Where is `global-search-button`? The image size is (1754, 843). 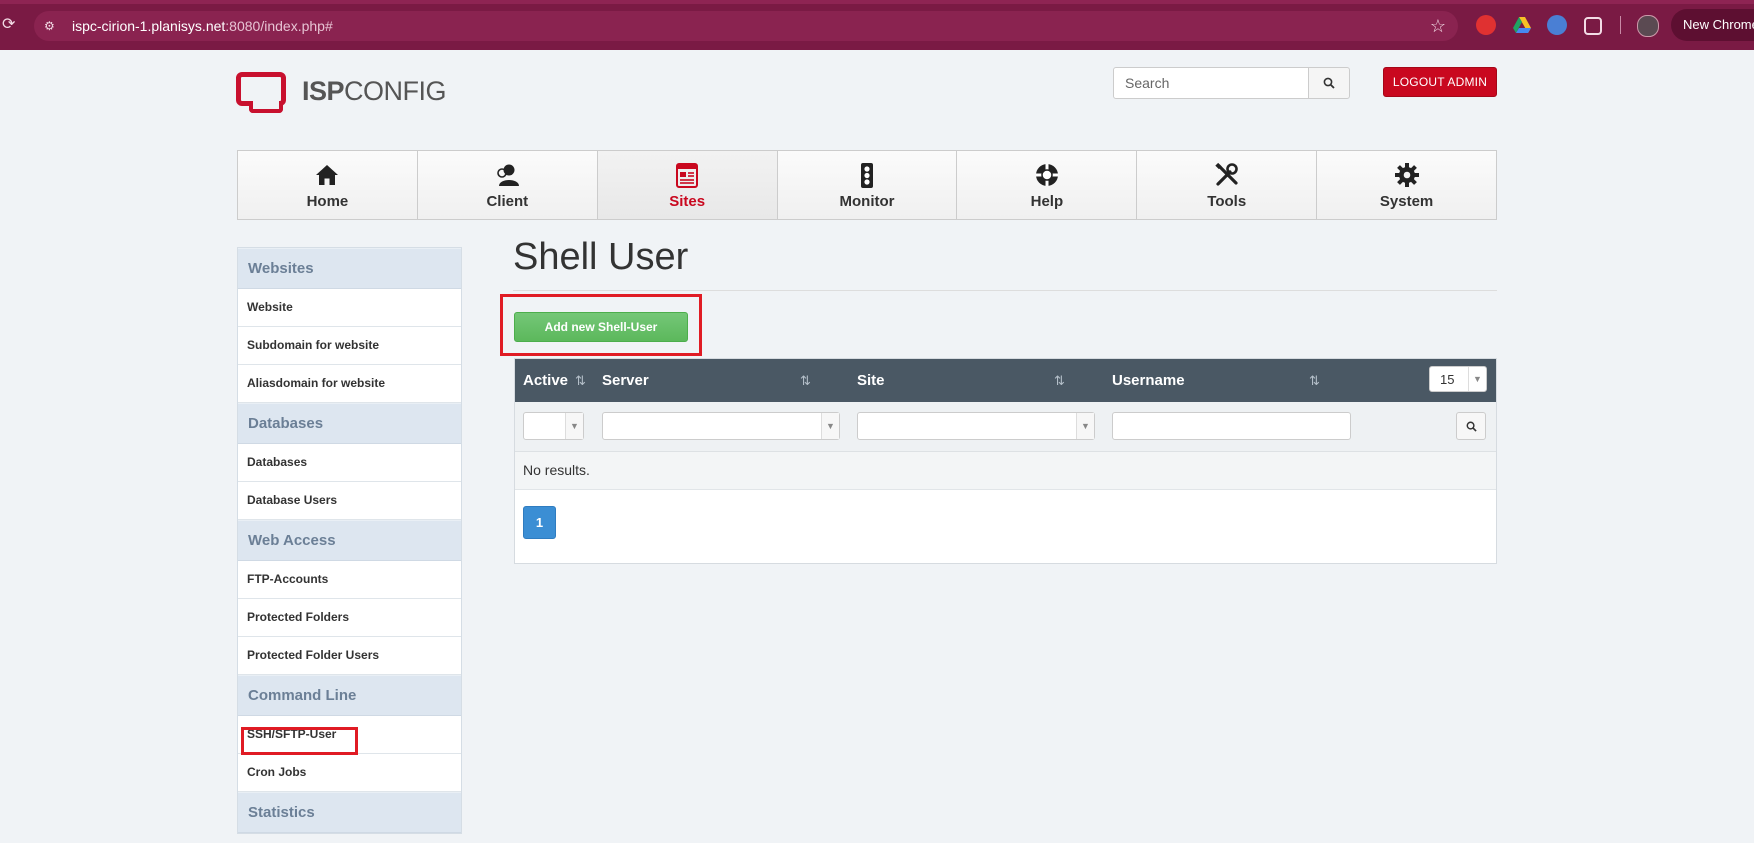
global-search-button is located at coordinates (1329, 83).